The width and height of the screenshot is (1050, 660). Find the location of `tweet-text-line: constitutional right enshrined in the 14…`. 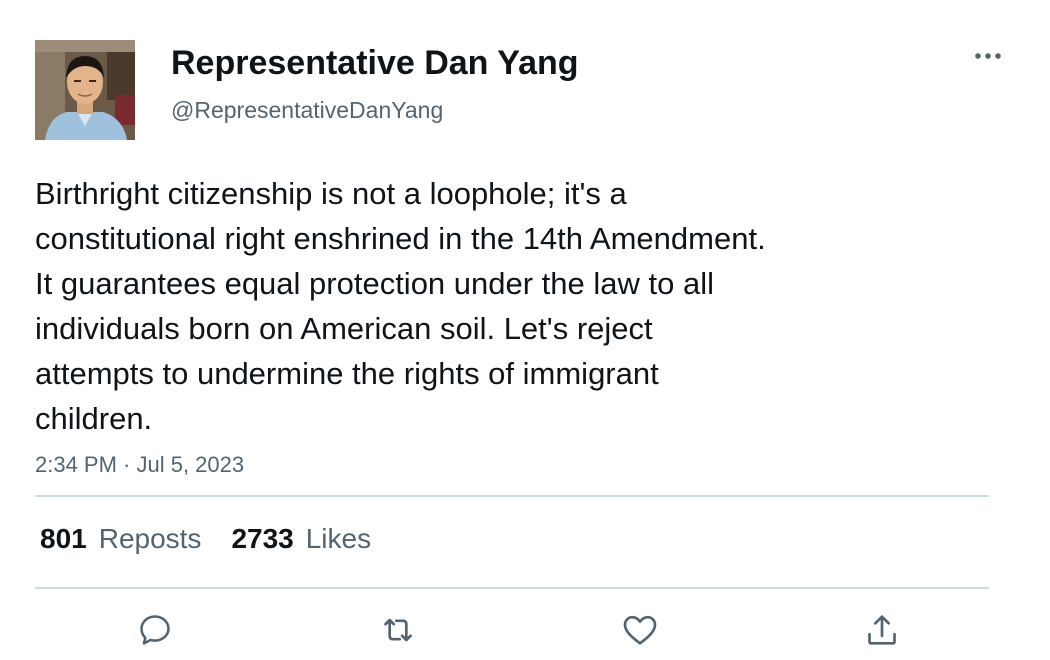

tweet-text-line: constitutional right enshrined in the 14… is located at coordinates (400, 238).